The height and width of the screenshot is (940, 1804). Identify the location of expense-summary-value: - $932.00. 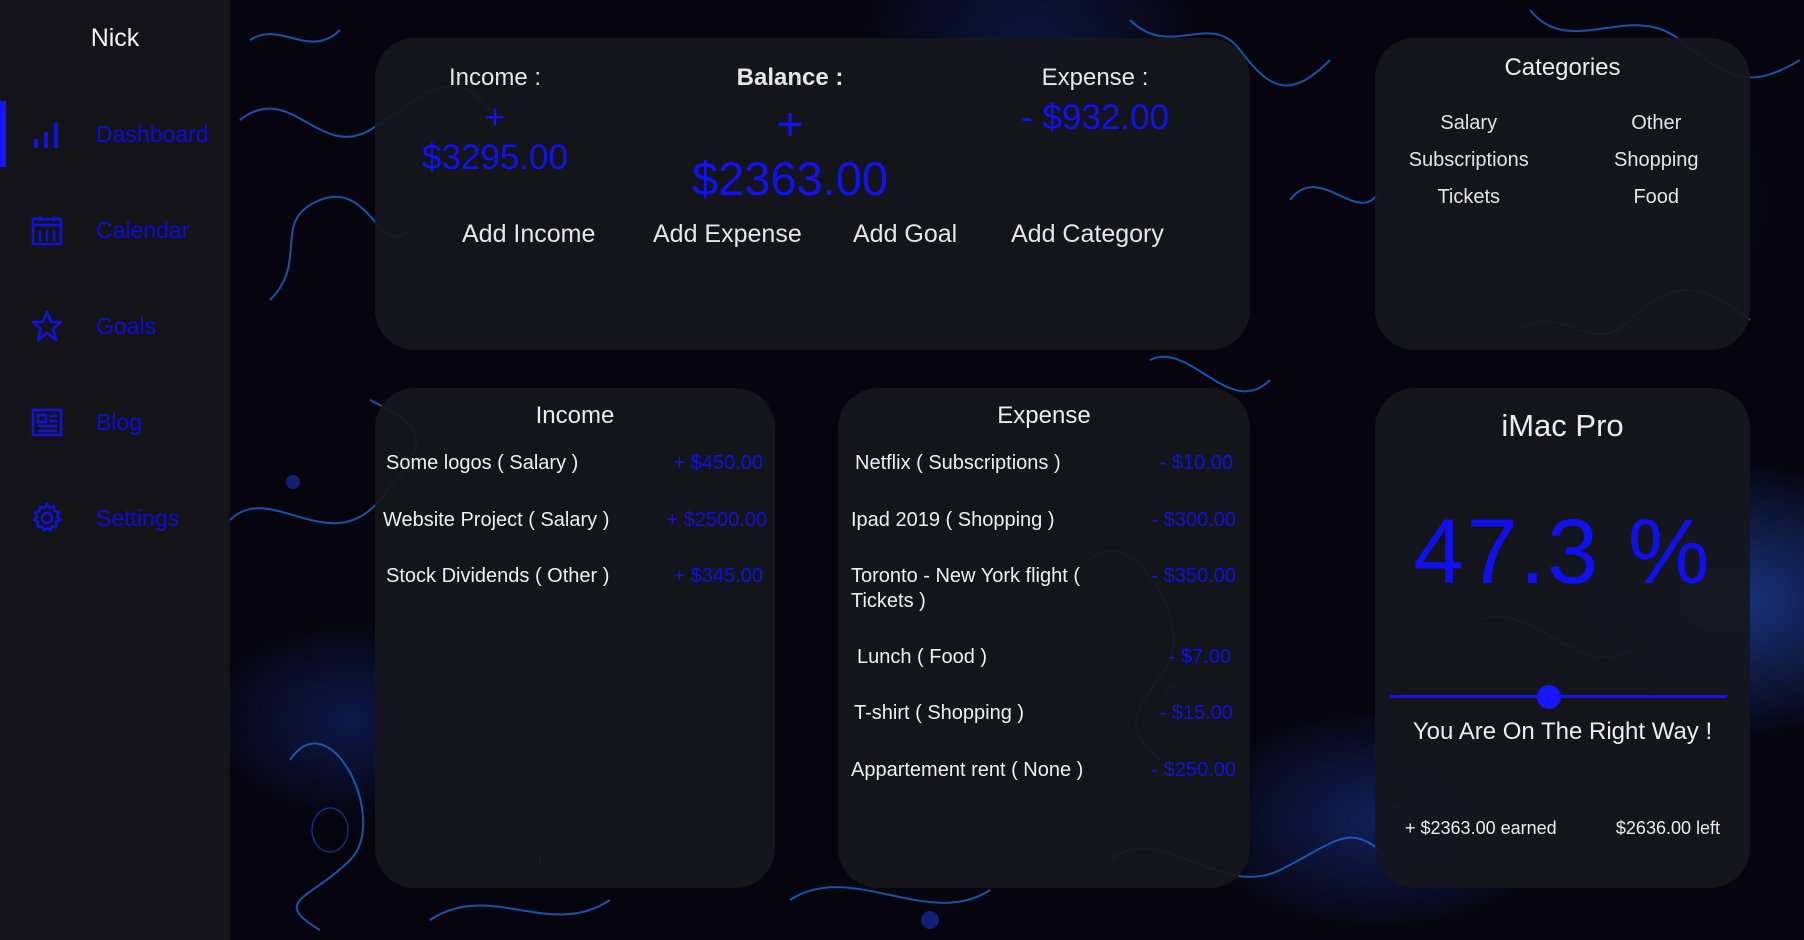
(1095, 117).